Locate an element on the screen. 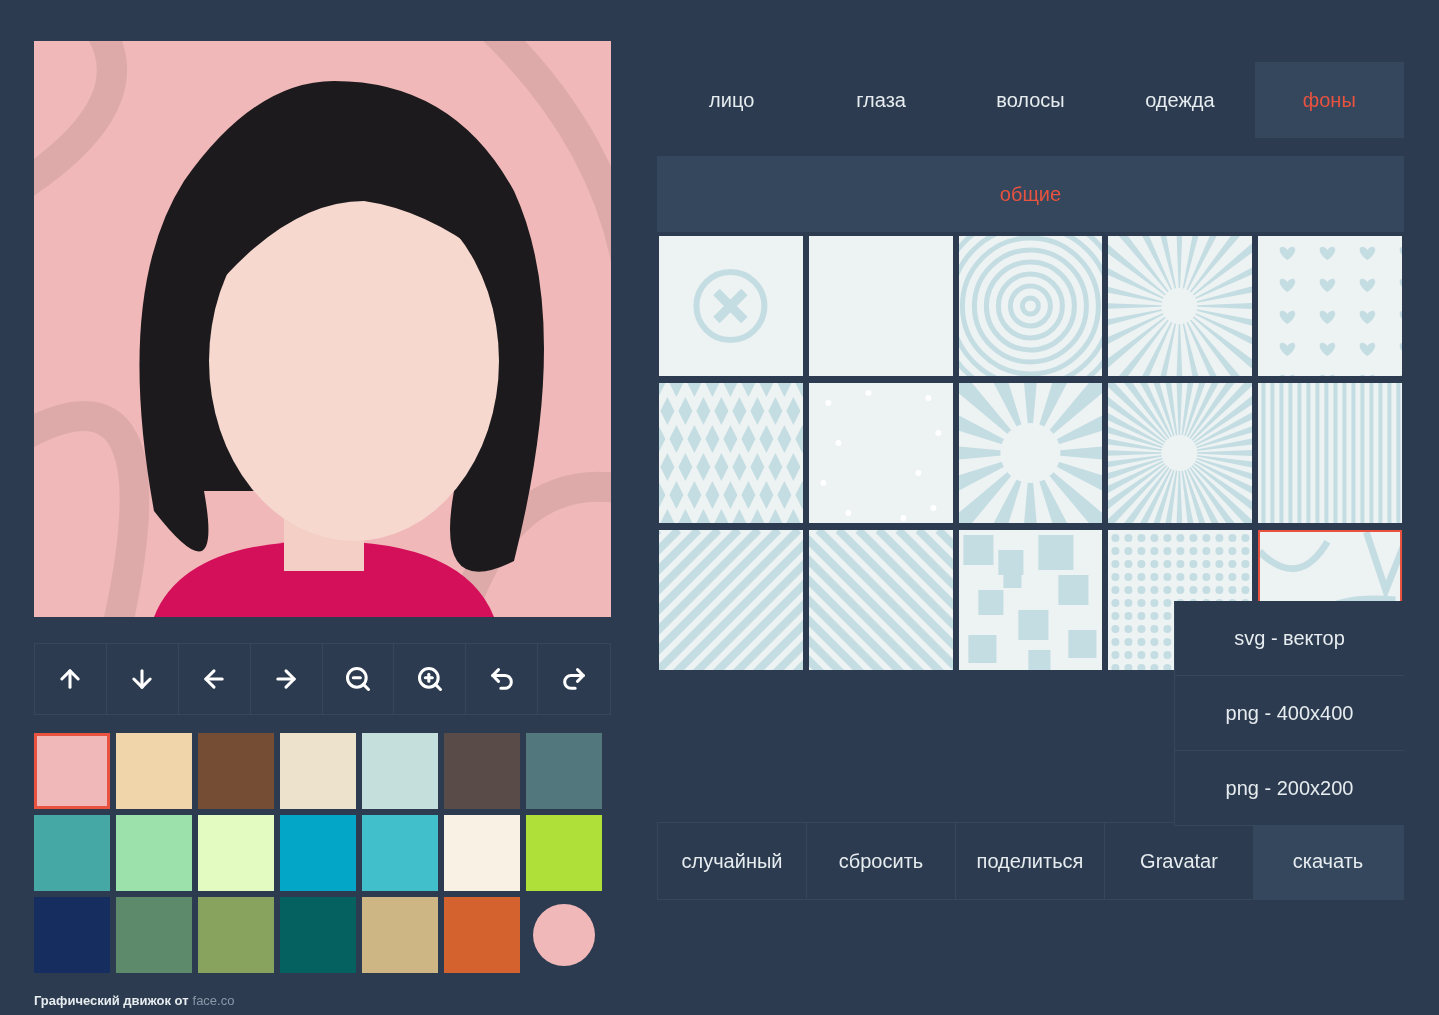 This screenshot has width=1439, height=1015. close-circle-icon is located at coordinates (730, 306).